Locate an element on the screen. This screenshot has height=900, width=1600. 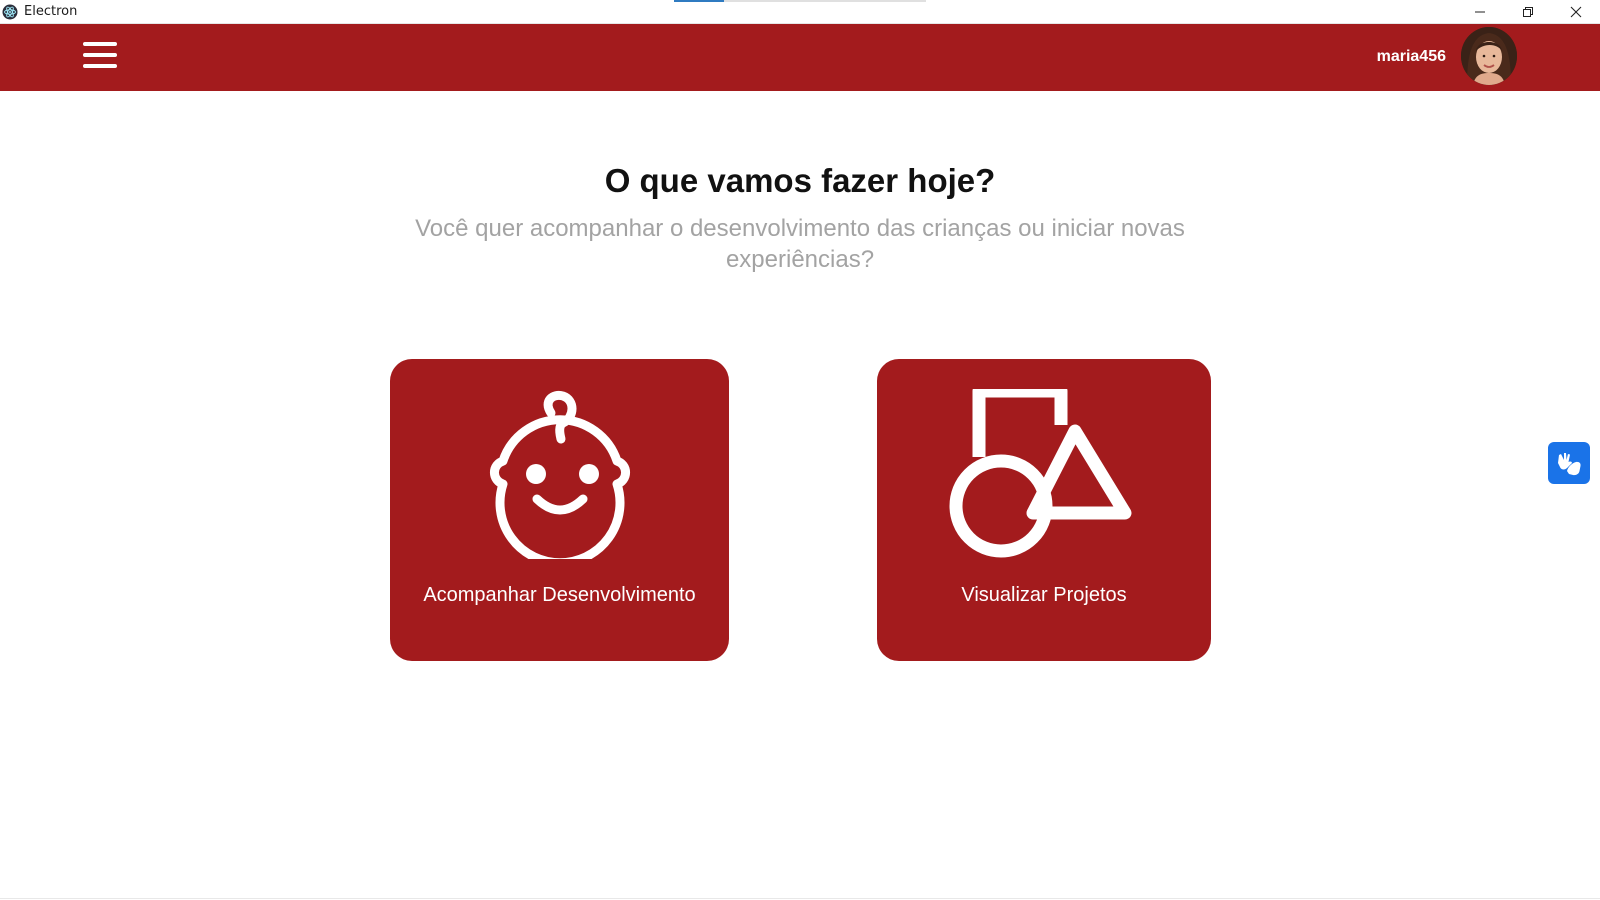
close-icon is located at coordinates (1576, 12).